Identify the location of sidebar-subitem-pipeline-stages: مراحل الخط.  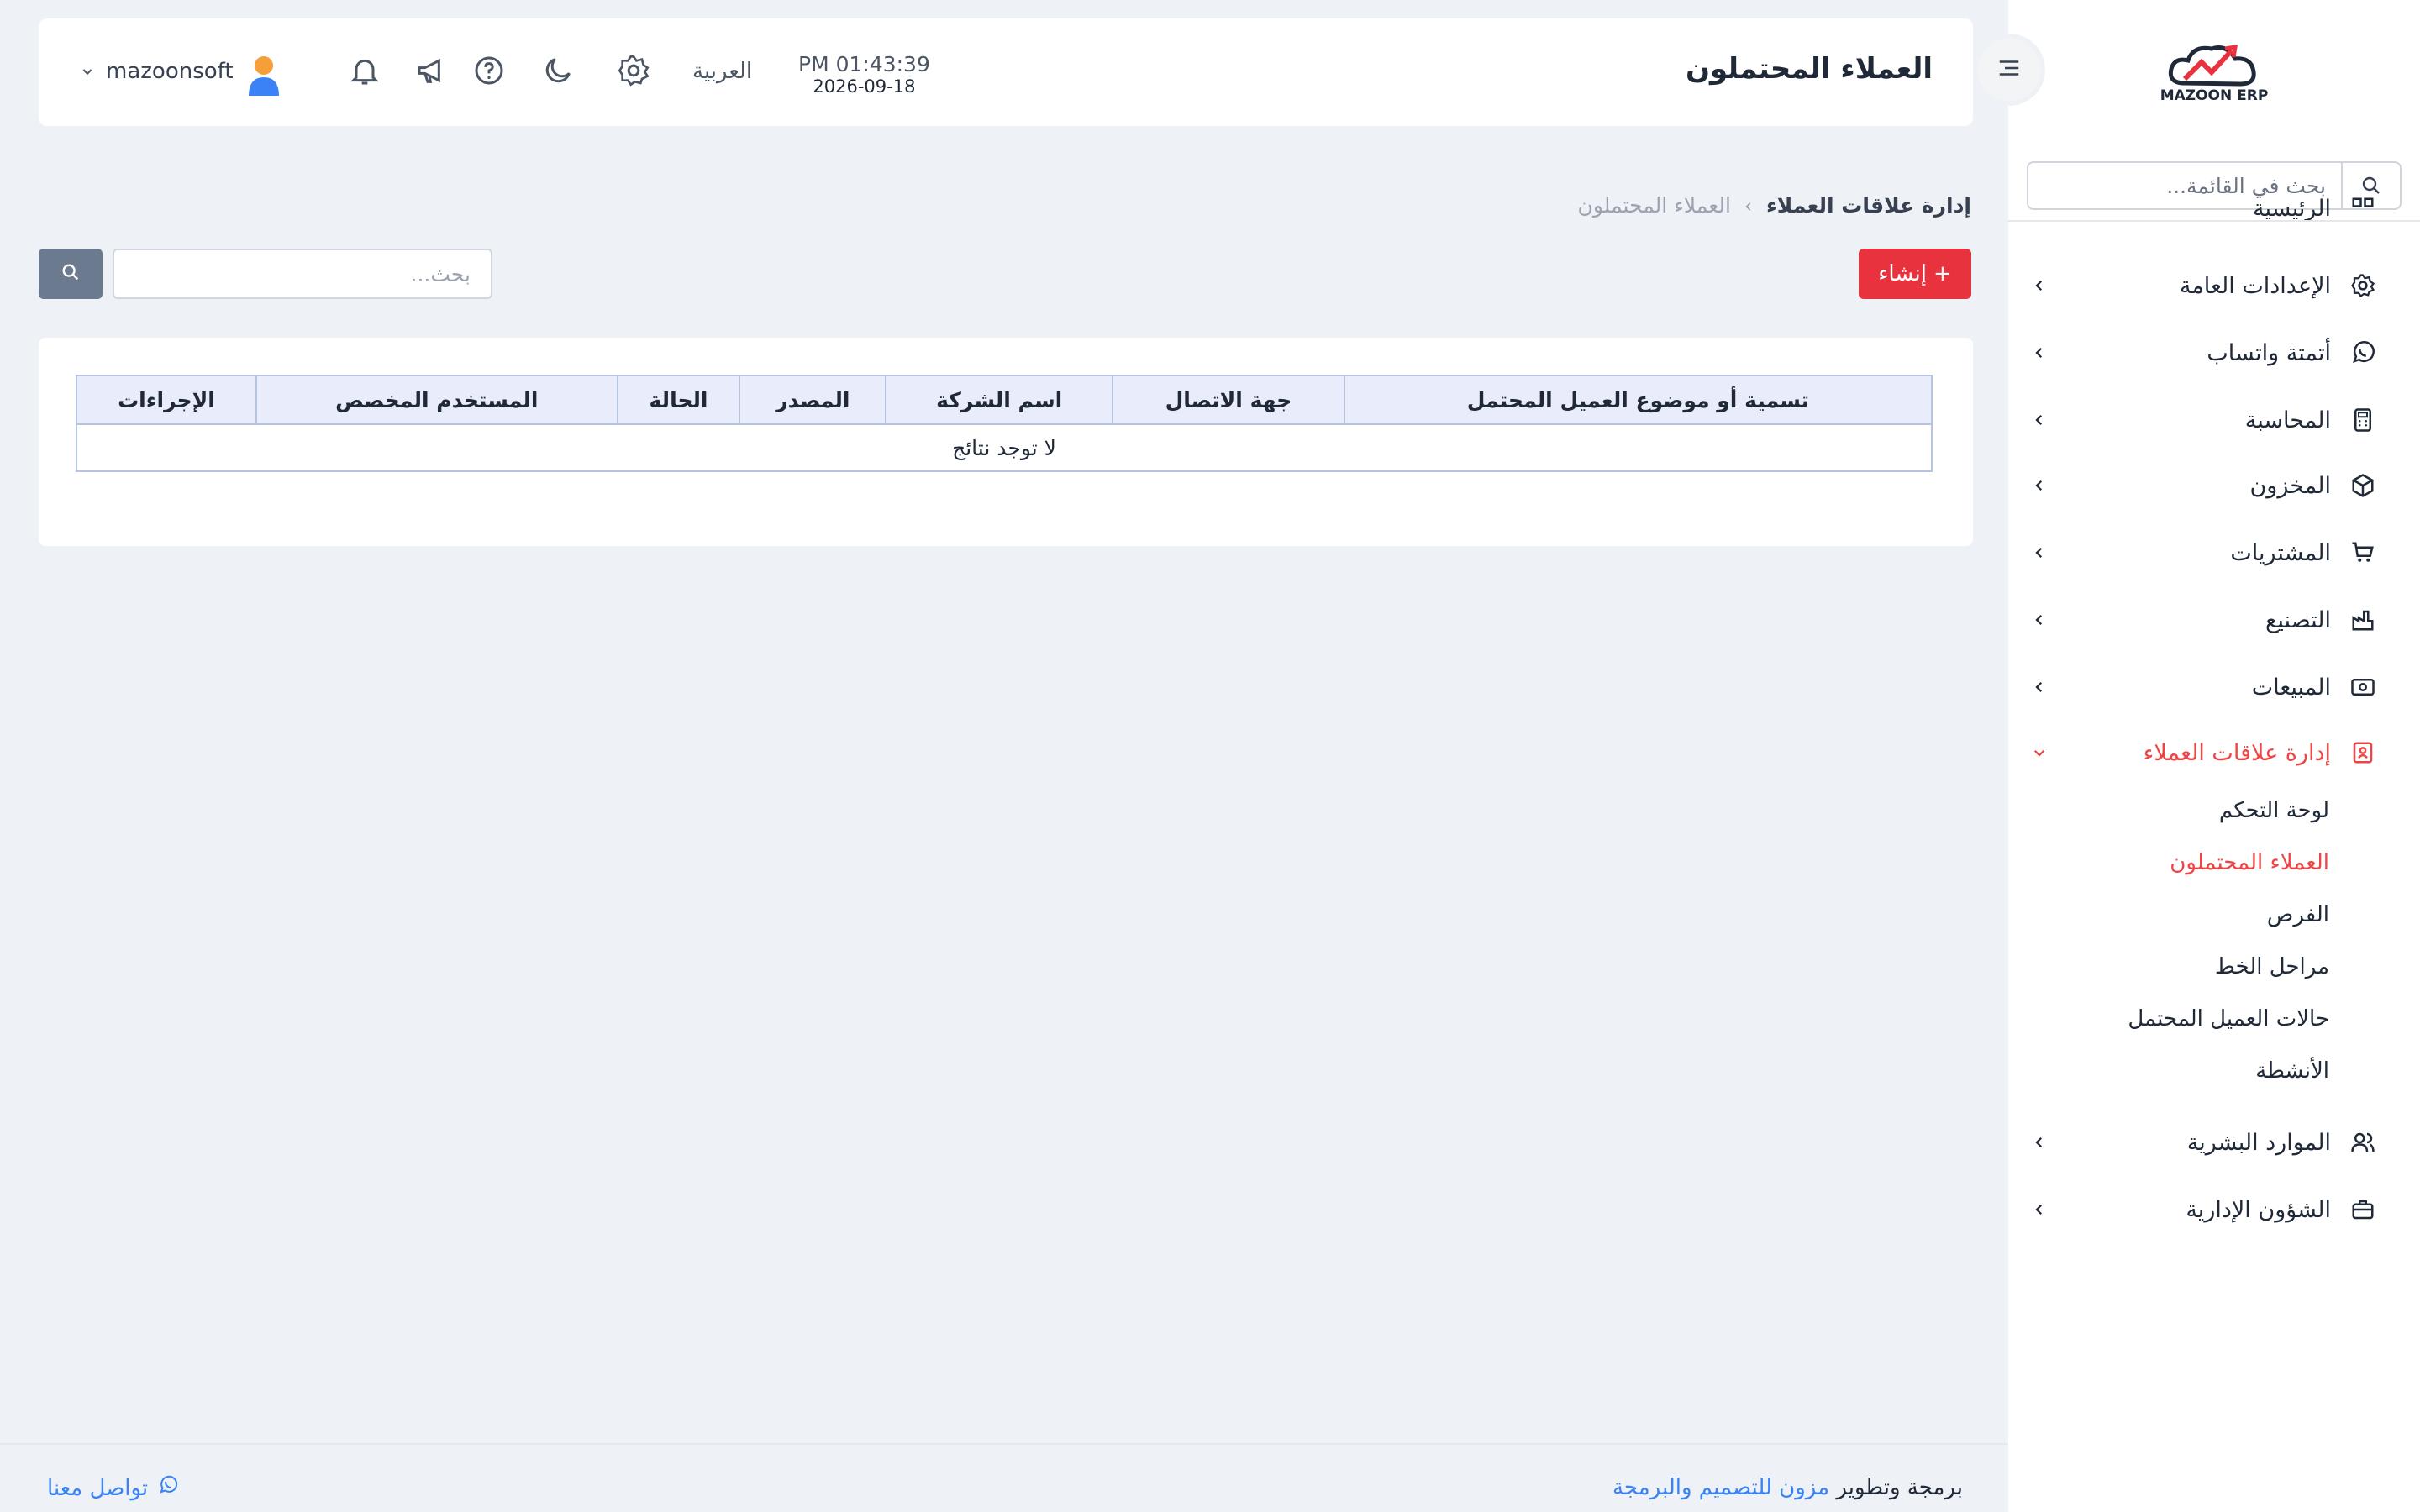
(2272, 966).